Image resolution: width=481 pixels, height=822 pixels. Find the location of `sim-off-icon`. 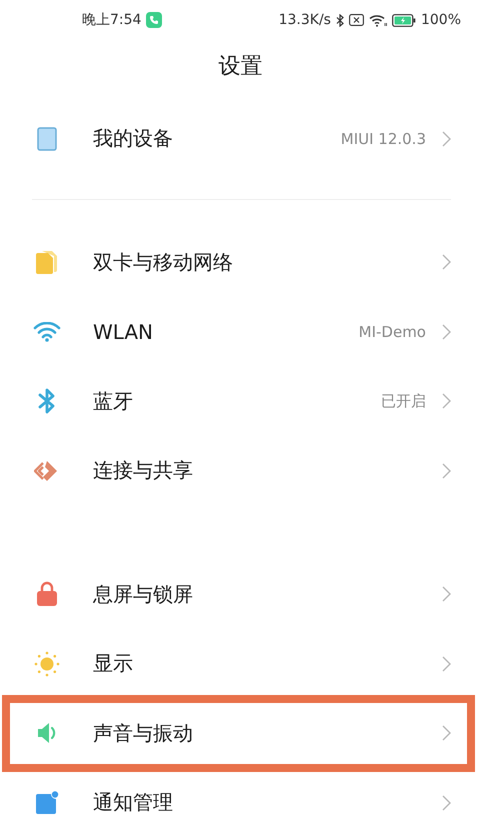

sim-off-icon is located at coordinates (356, 20).